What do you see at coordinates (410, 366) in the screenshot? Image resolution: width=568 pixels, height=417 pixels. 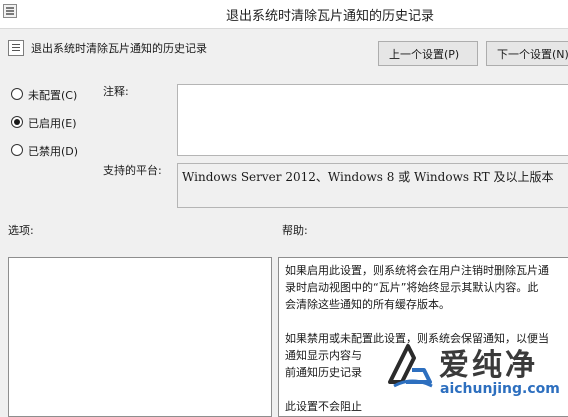 I see `aichunjing-logo-icon` at bounding box center [410, 366].